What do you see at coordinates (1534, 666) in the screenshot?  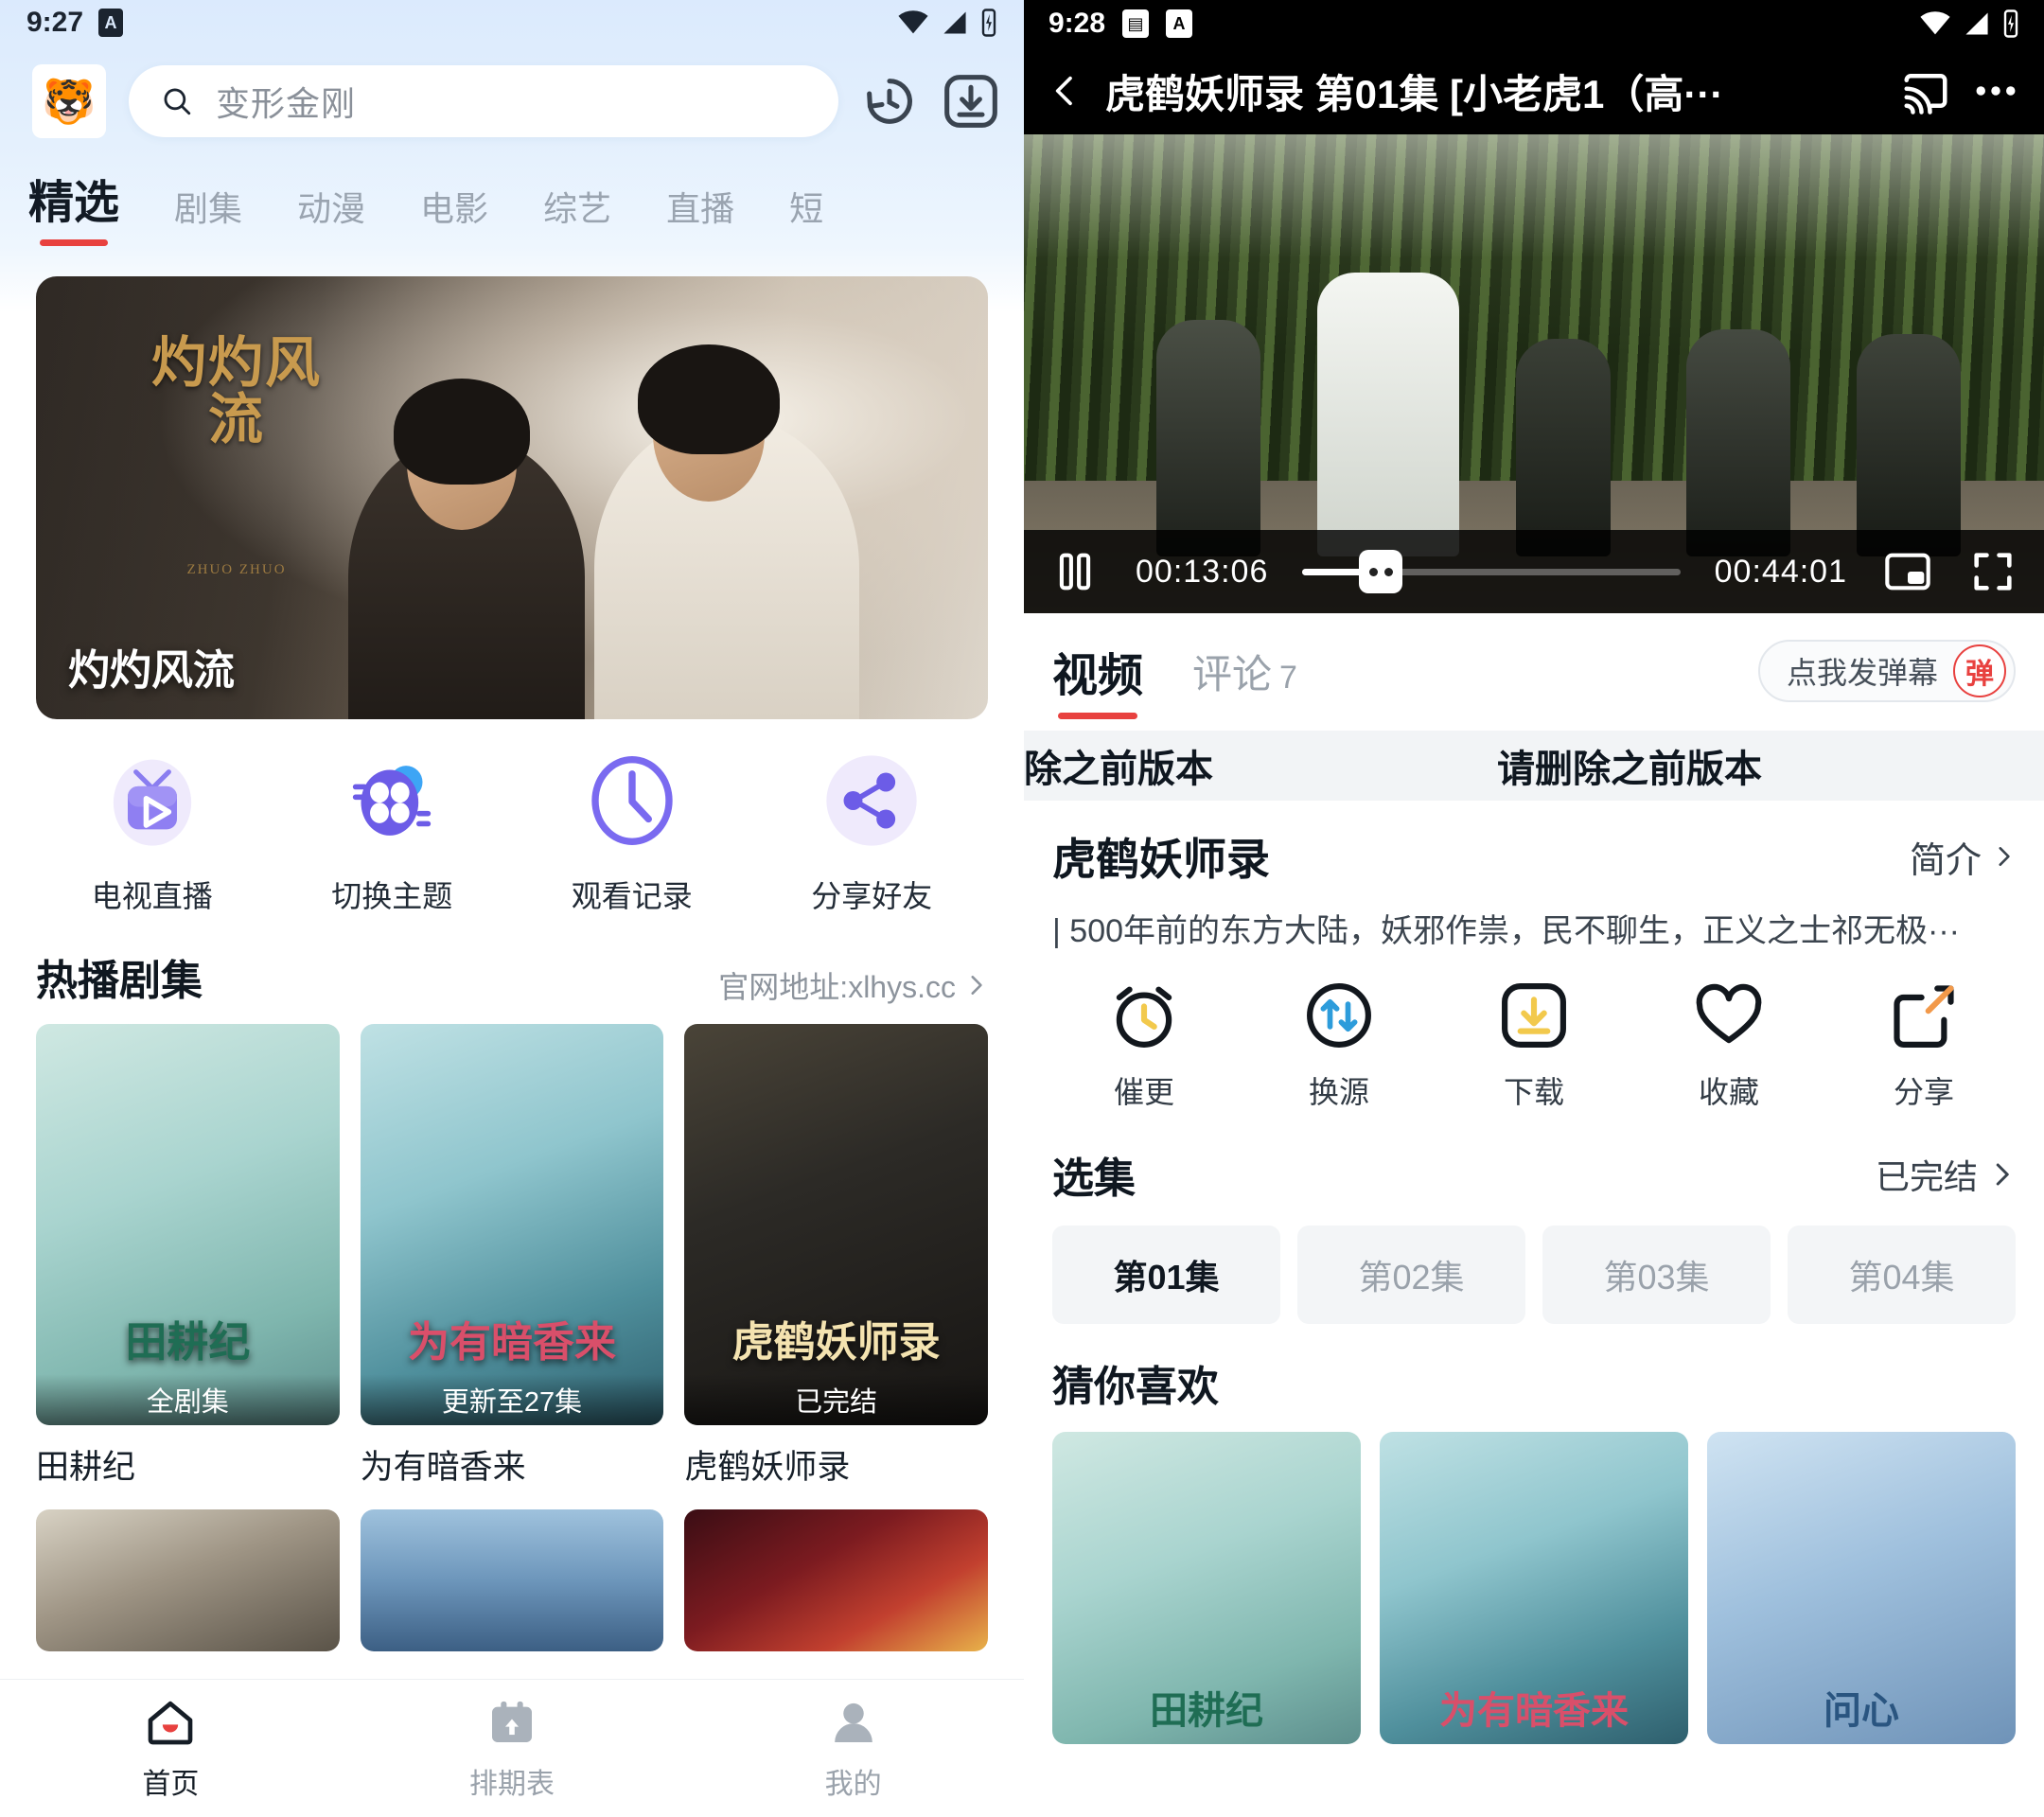 I see `detail-tabs: 视频 评论 7 点我发弹幕 弹` at bounding box center [1534, 666].